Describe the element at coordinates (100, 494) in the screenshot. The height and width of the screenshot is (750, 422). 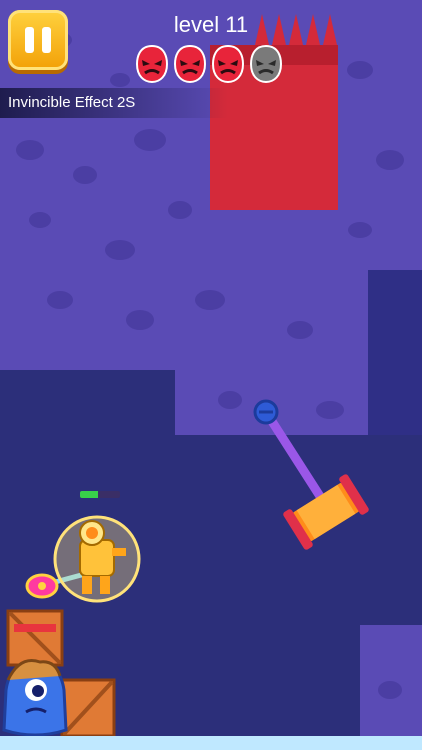
I see `player-health-bar` at that location.